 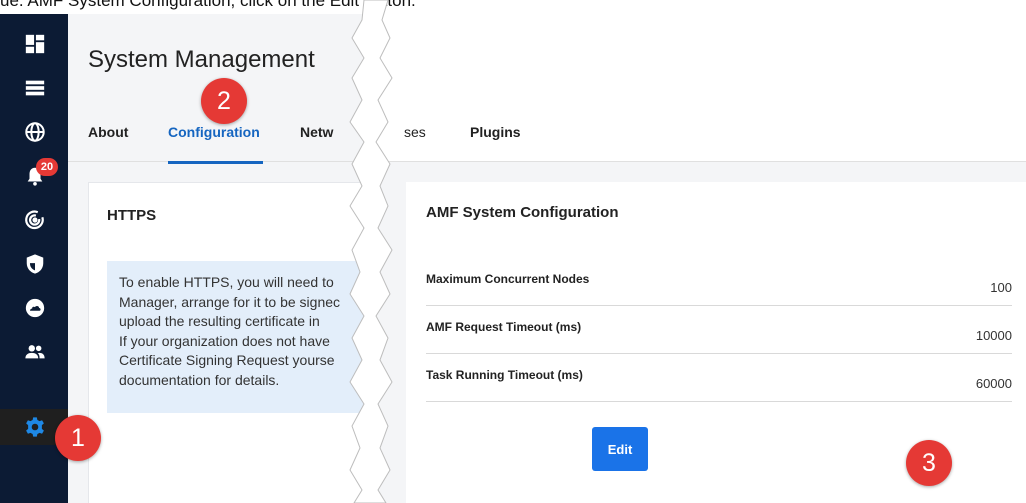 I want to click on tab-plugins: Plugins, so click(x=495, y=132).